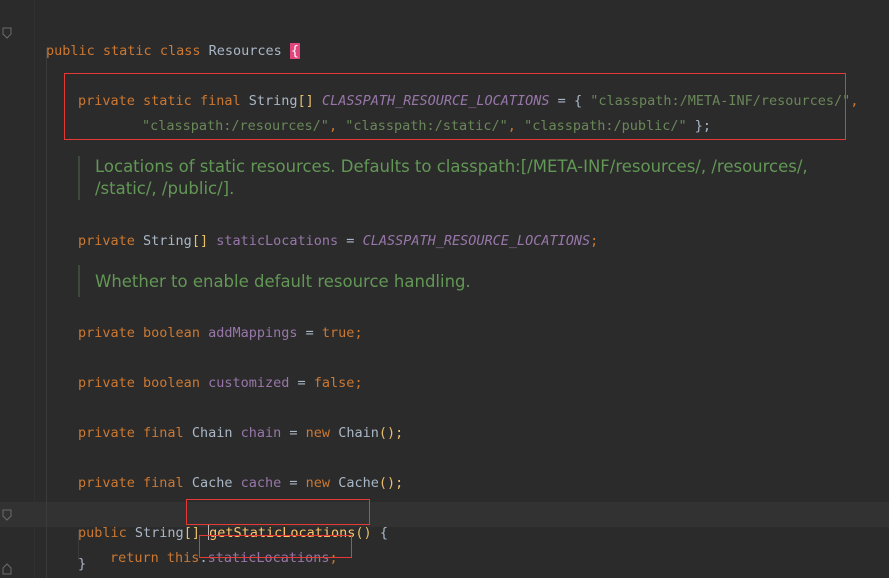 The width and height of the screenshot is (889, 578). I want to click on class-declaration-line: public static class Resources {, so click(173, 42).